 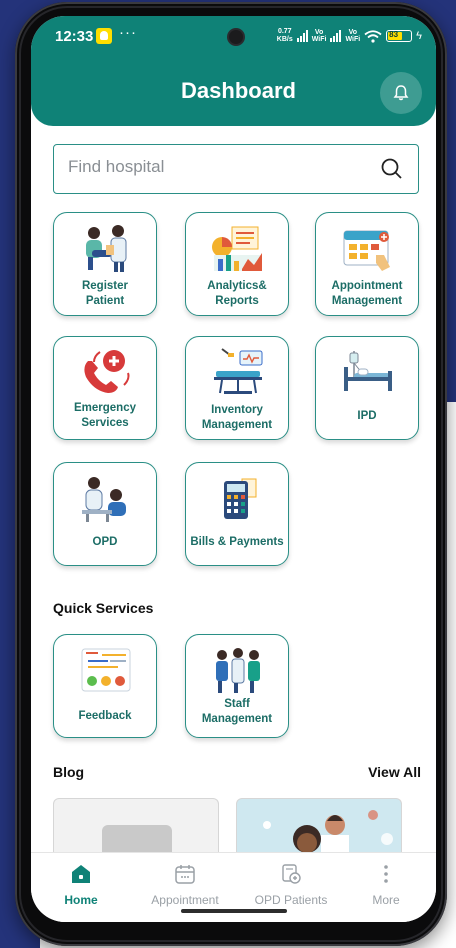 I want to click on status-bar: 12:33 ··· 0.77 KB/s Vo WiFi Vo WiFi 83 ϟ, so click(x=233, y=38).